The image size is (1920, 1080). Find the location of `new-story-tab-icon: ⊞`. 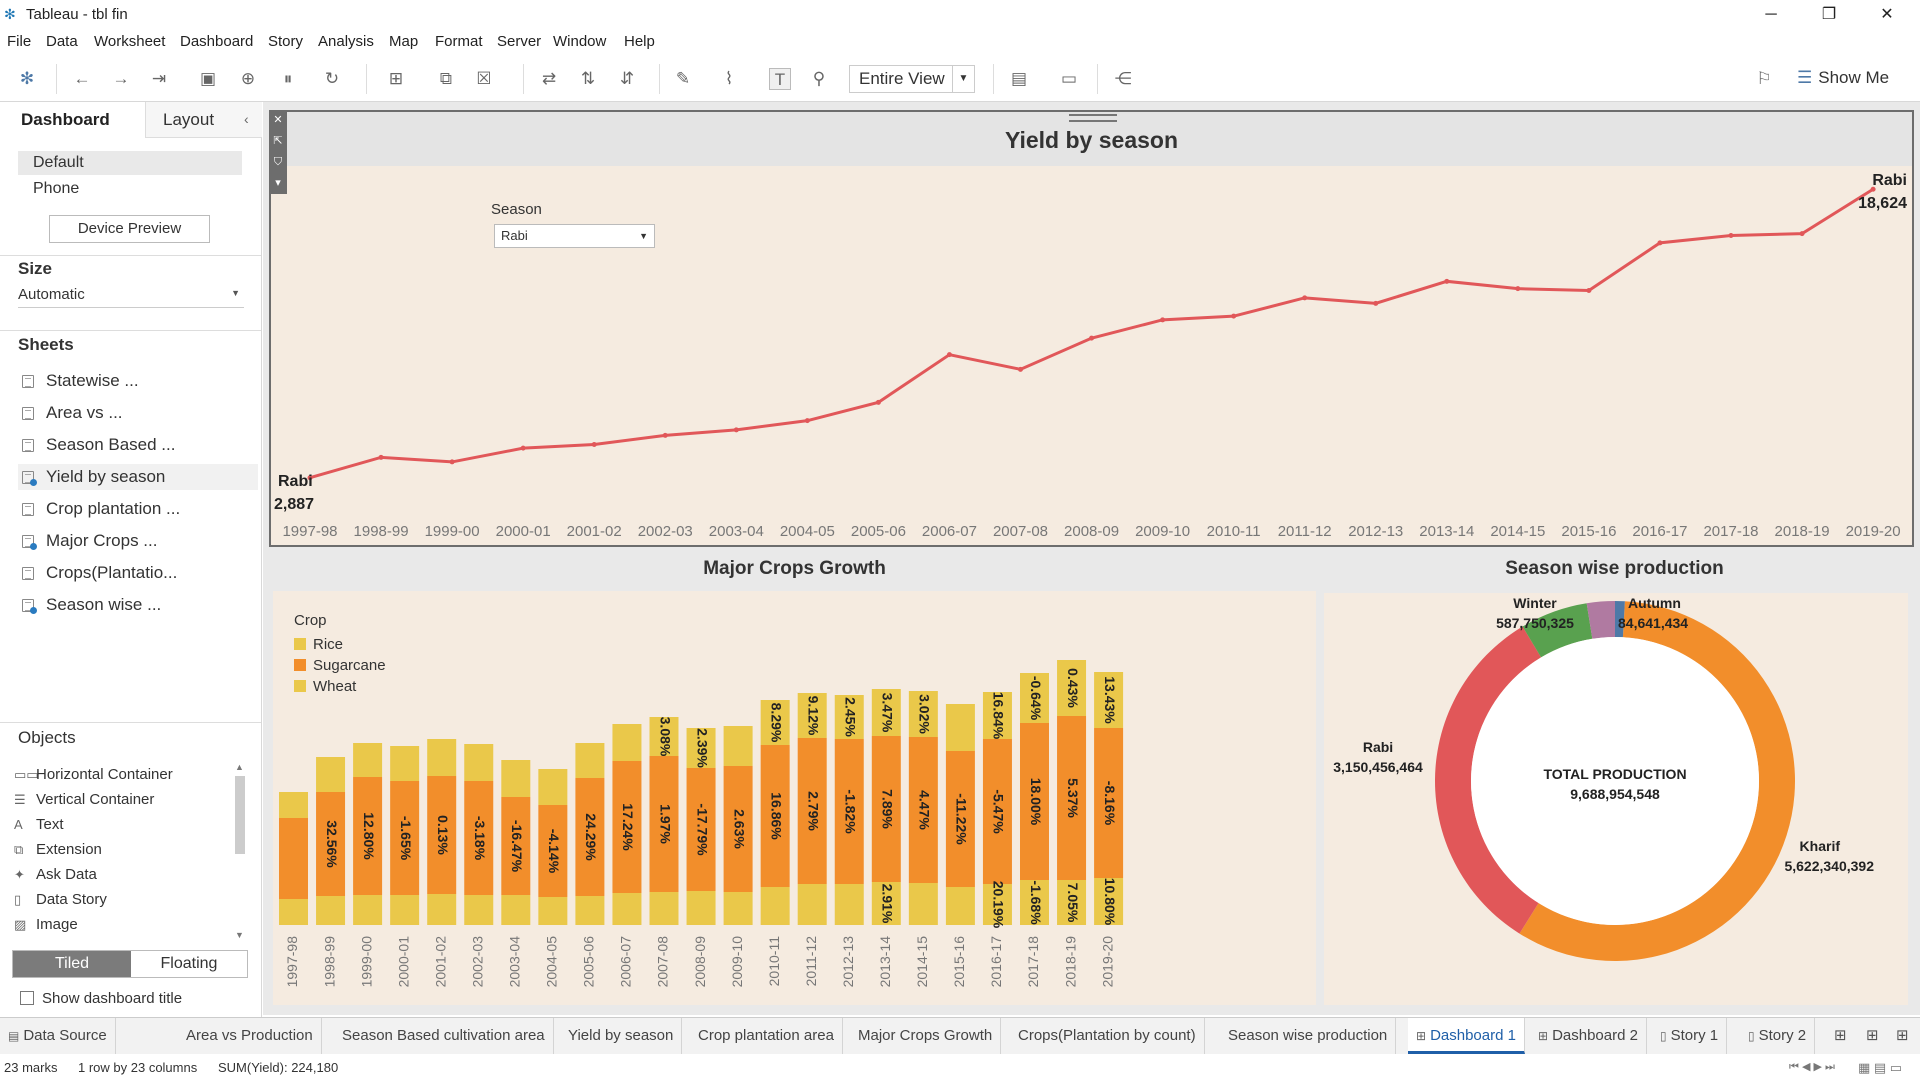

new-story-tab-icon: ⊞ is located at coordinates (1902, 1035).